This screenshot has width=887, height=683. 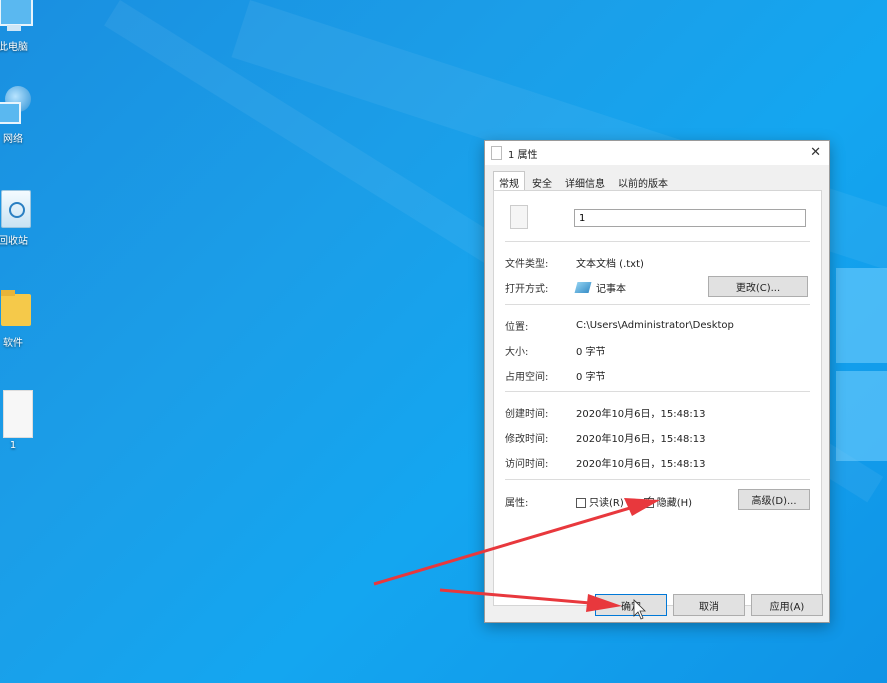 What do you see at coordinates (565, 287) in the screenshot?
I see `open-with-row: 打开方式: 记事本` at bounding box center [565, 287].